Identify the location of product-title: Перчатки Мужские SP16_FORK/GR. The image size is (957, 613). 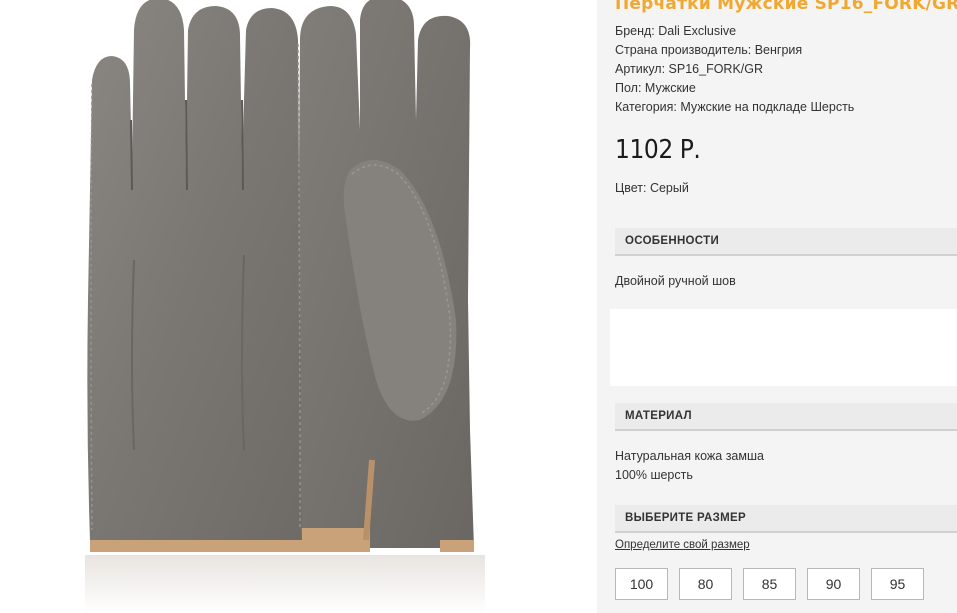
(786, 7).